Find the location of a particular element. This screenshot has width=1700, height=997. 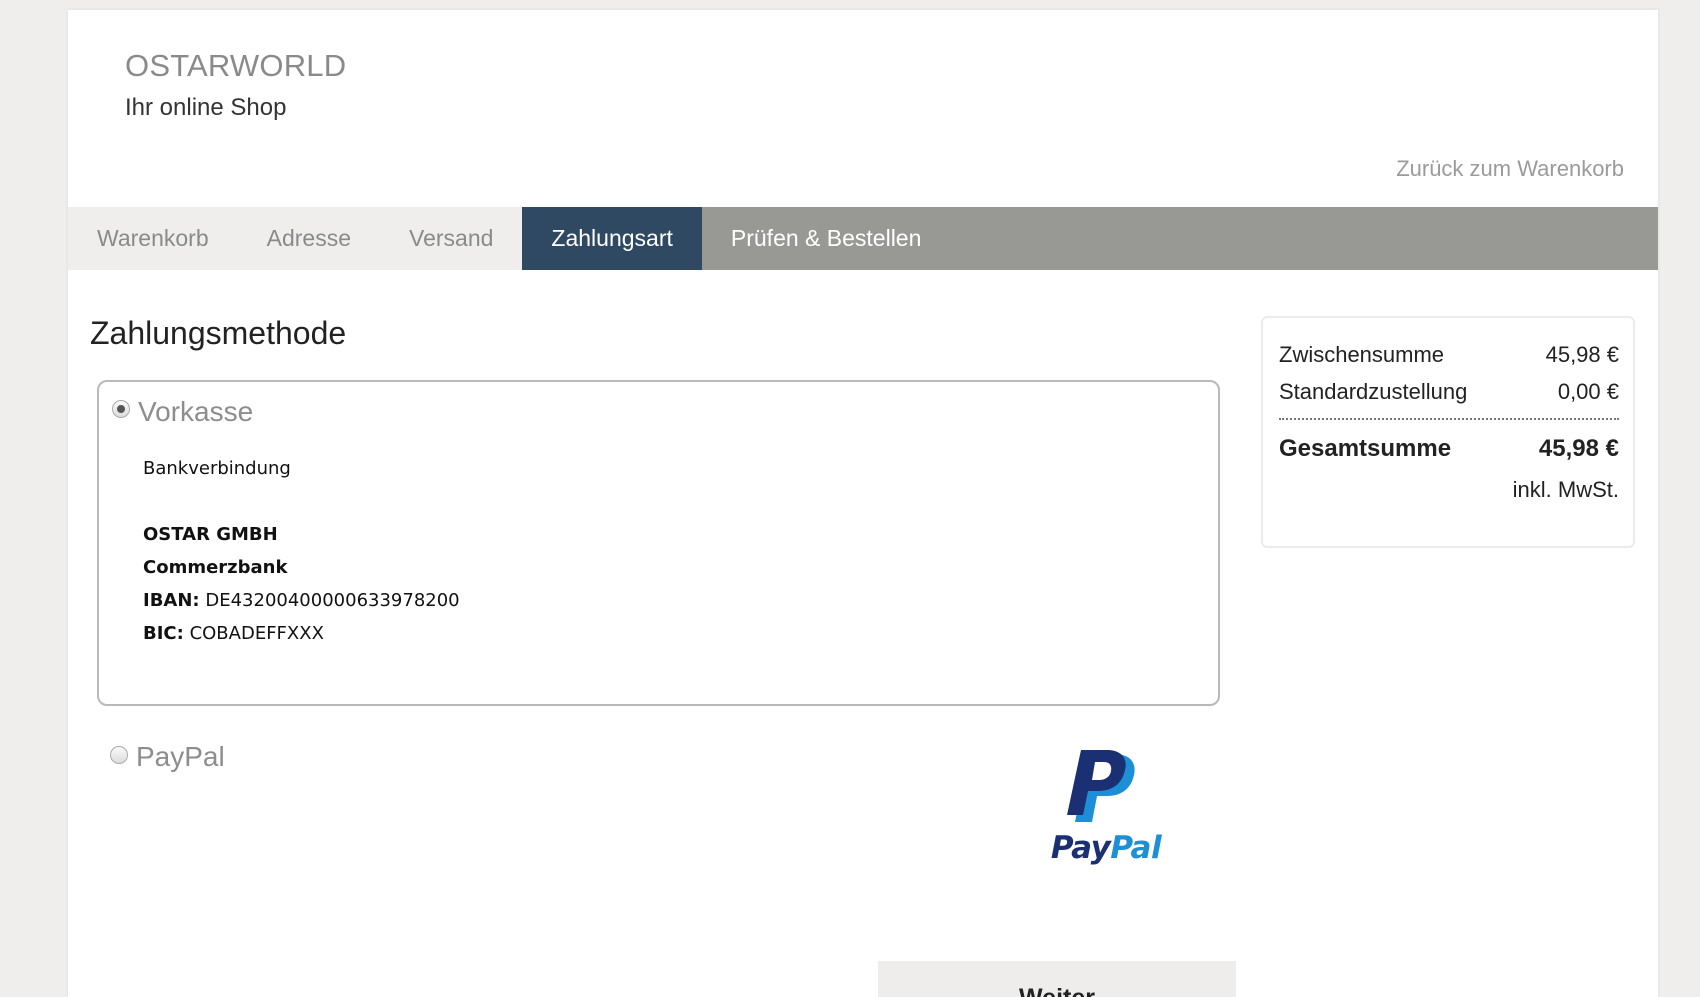

bank-company: OSTAR GMBH is located at coordinates (210, 534).